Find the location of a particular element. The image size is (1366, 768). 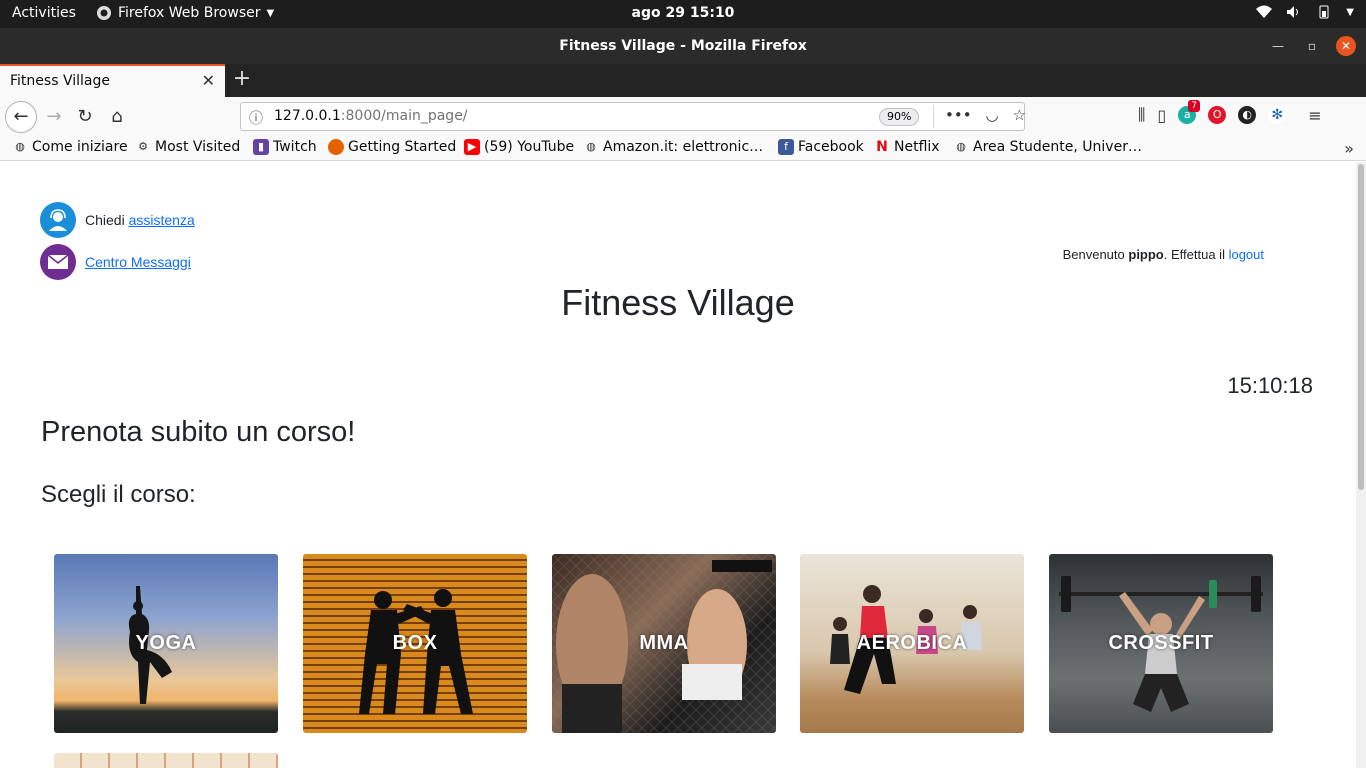

tab-fitness-village: Fitness Village ✕ is located at coordinates (112, 80).